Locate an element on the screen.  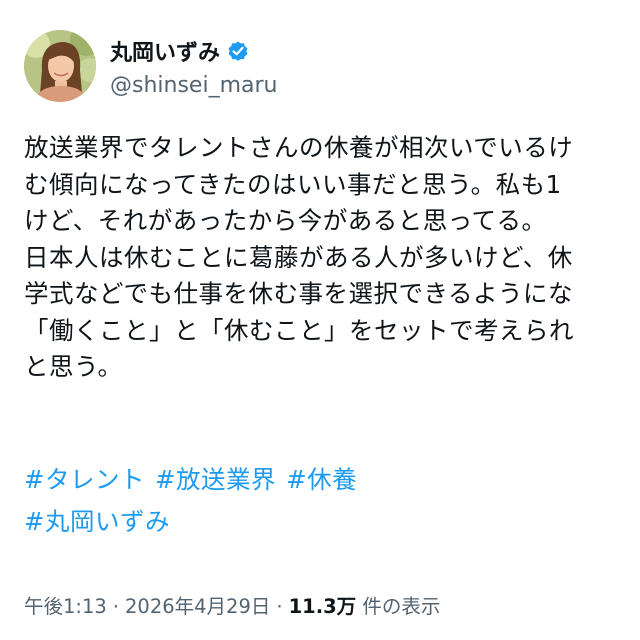
tweet-line: 学式などでも仕事を休む事を選択できるようにな is located at coordinates (299, 293).